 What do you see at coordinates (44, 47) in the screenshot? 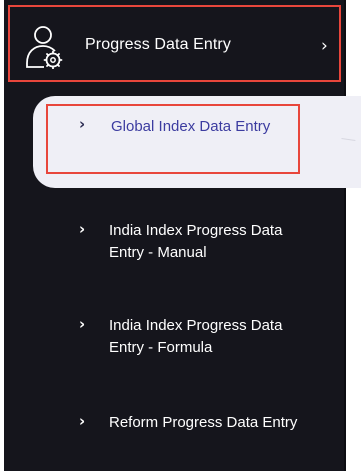
I see `user-gear-icon` at bounding box center [44, 47].